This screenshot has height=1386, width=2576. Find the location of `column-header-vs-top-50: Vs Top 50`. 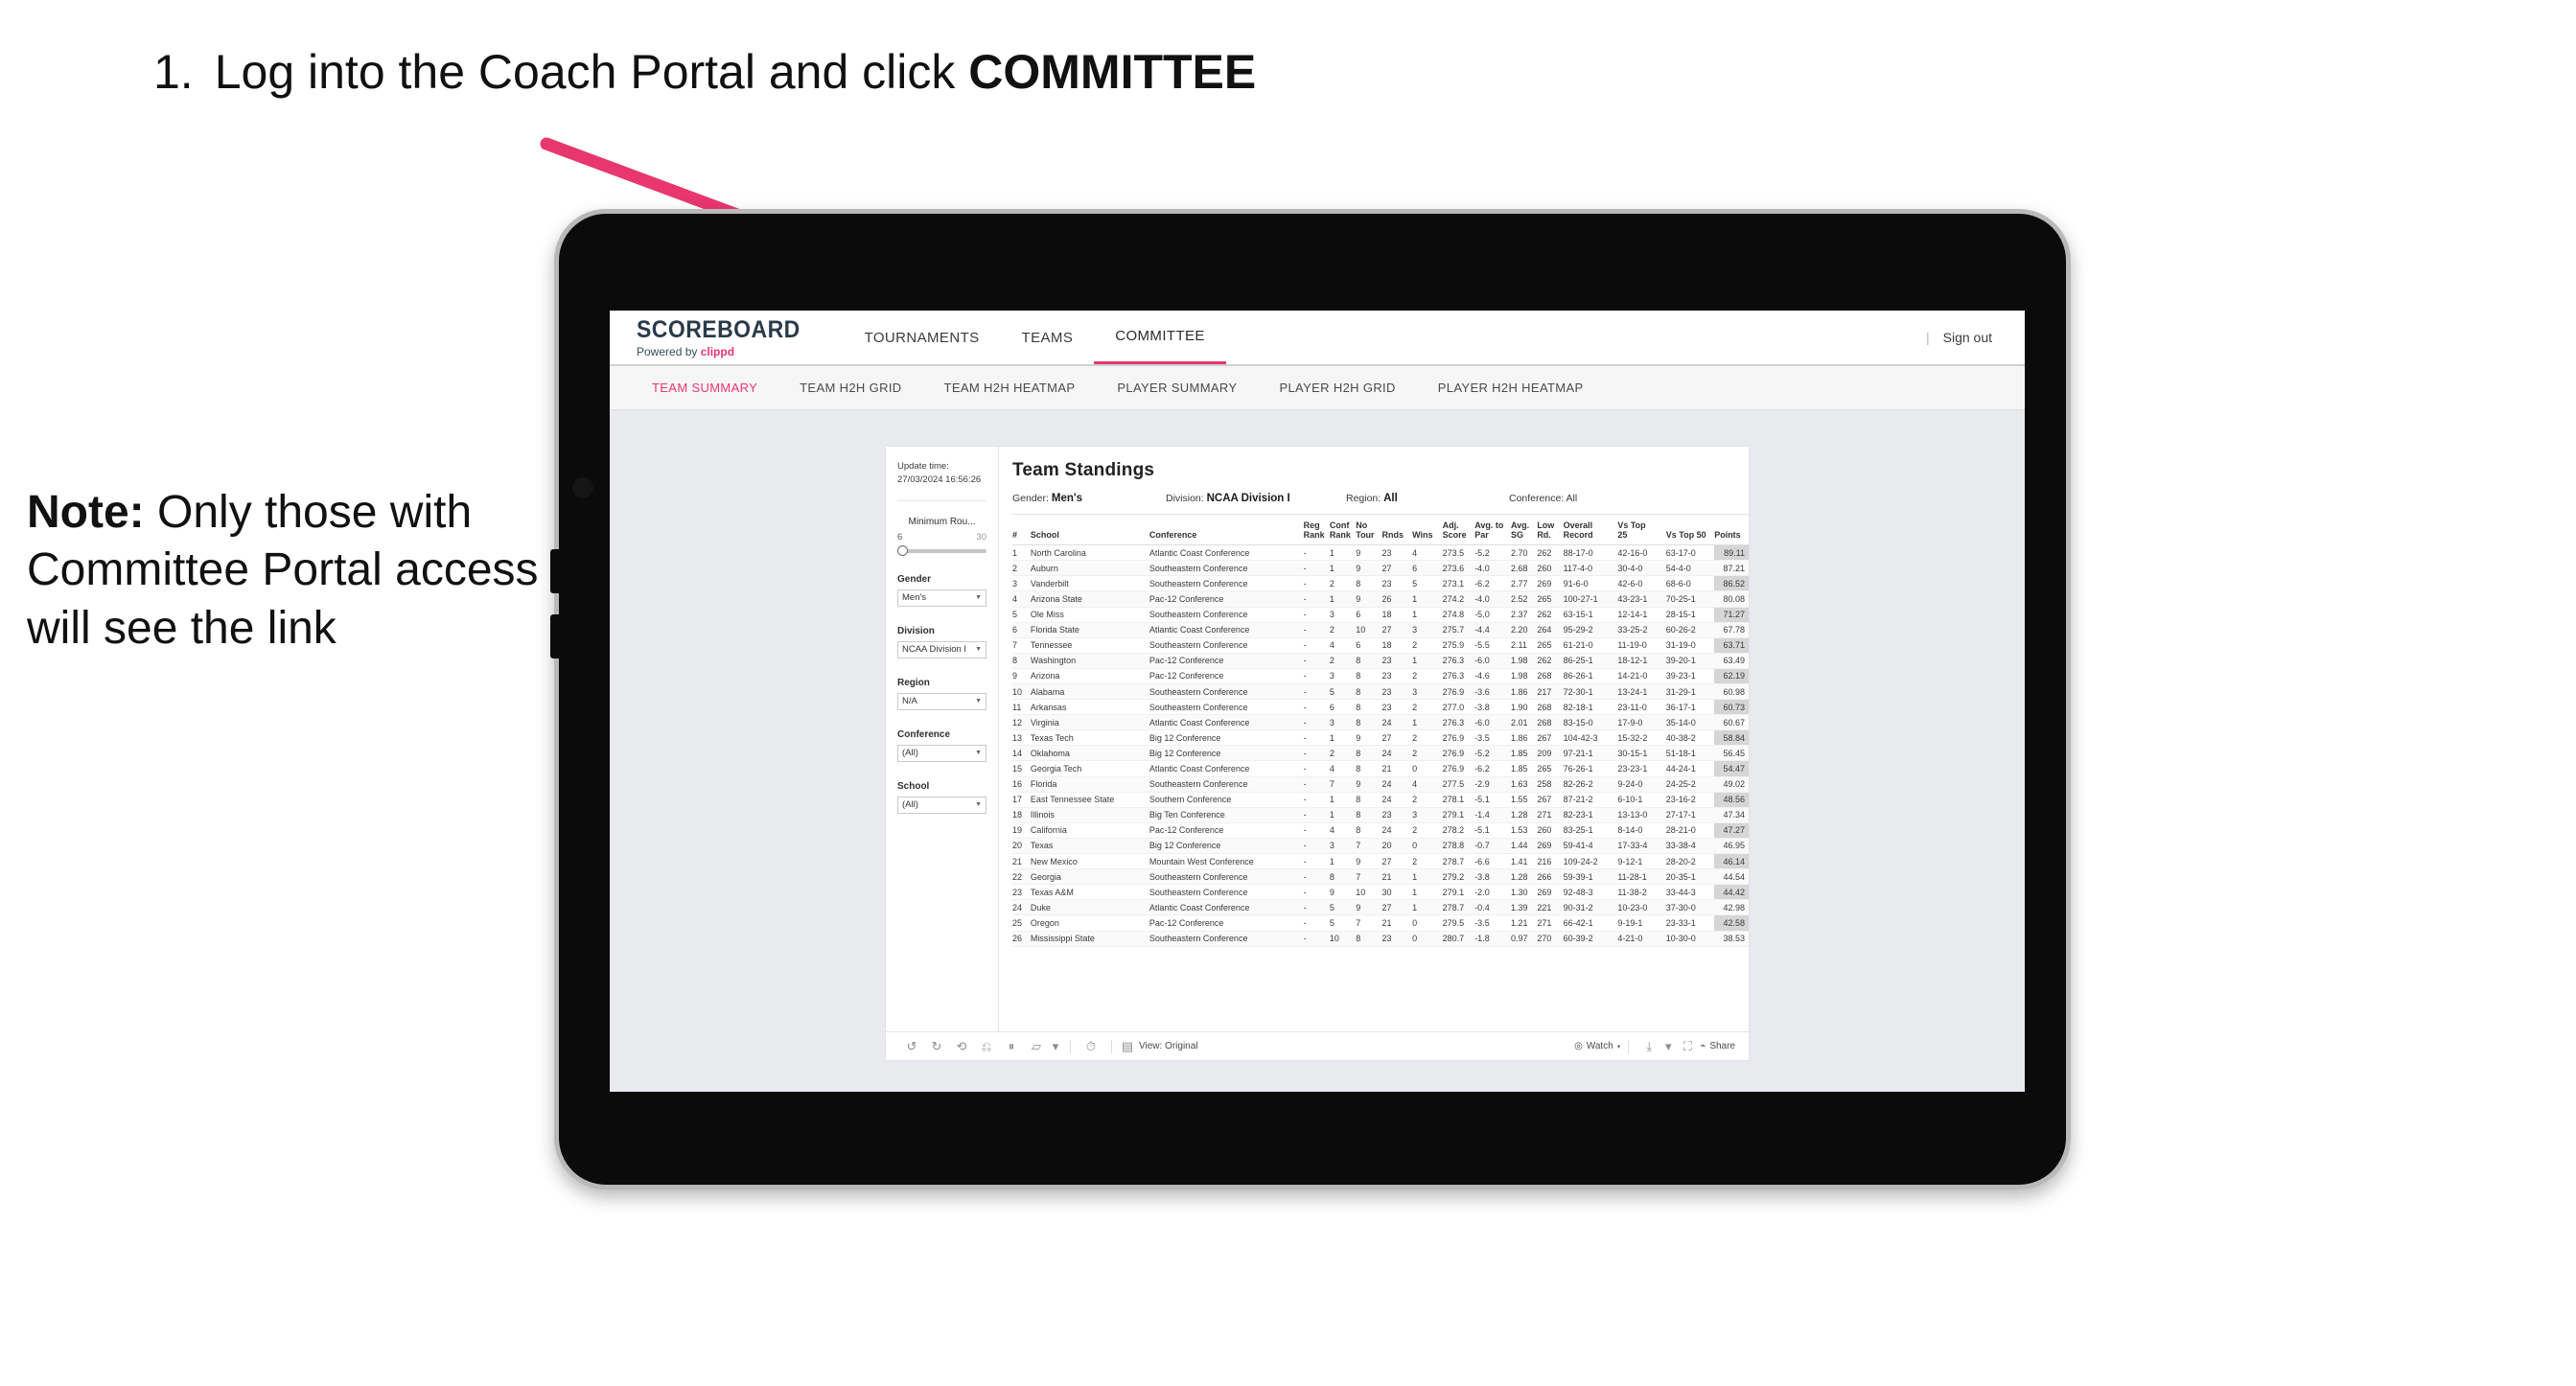

column-header-vs-top-50: Vs Top 50 is located at coordinates (1690, 531).